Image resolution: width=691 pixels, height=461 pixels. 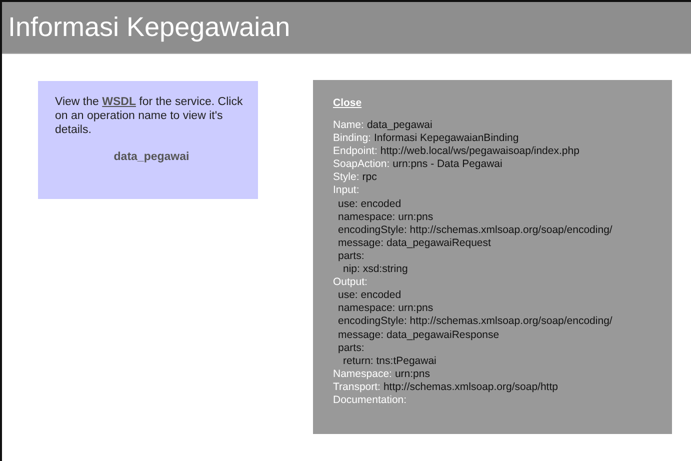 I want to click on field-value: http://web.local/ws/pegawaisoap/index.php, so click(x=480, y=151).